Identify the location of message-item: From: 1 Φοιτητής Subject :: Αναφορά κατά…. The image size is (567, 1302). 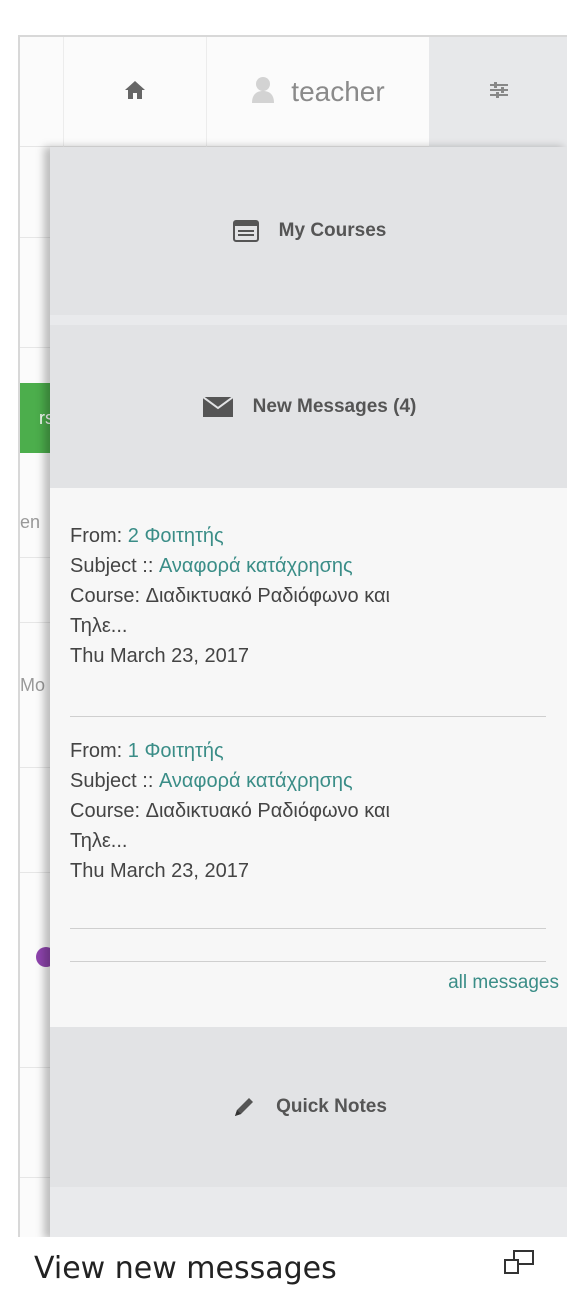
(308, 811).